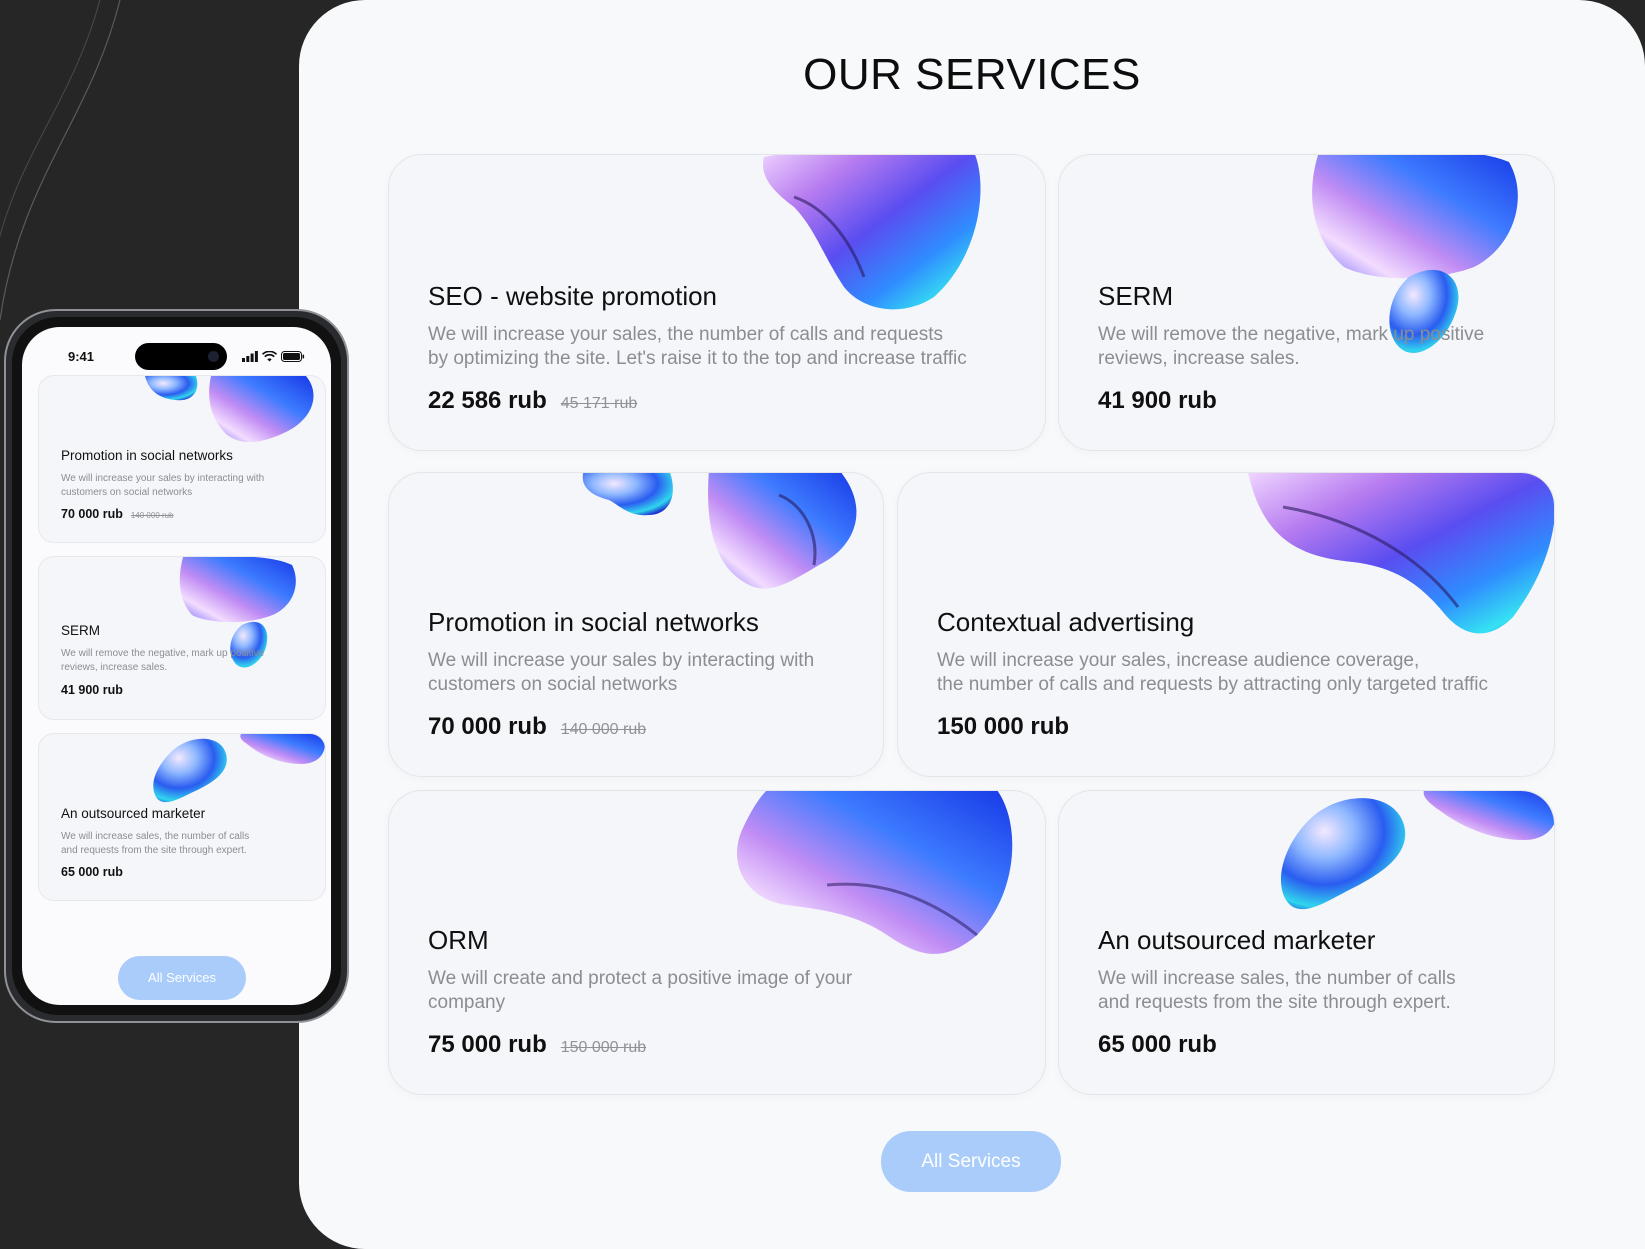 This screenshot has height=1249, width=1645. I want to click on mobile-price-row: 41 900 rub, so click(92, 690).